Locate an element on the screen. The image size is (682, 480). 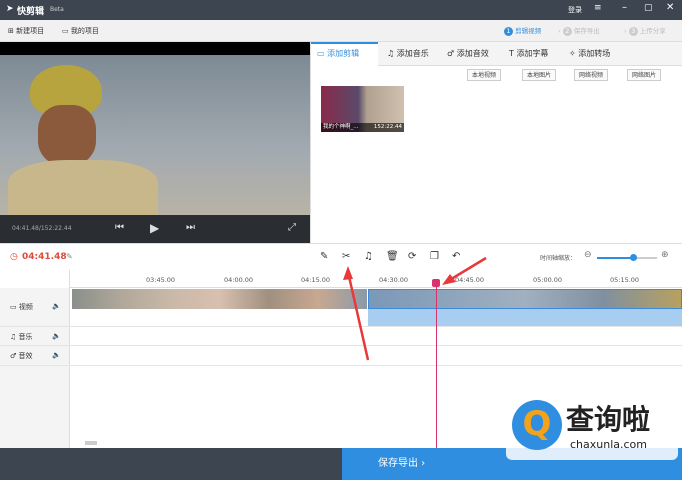
watermark-logo-icon: Q is located at coordinates (537, 425).